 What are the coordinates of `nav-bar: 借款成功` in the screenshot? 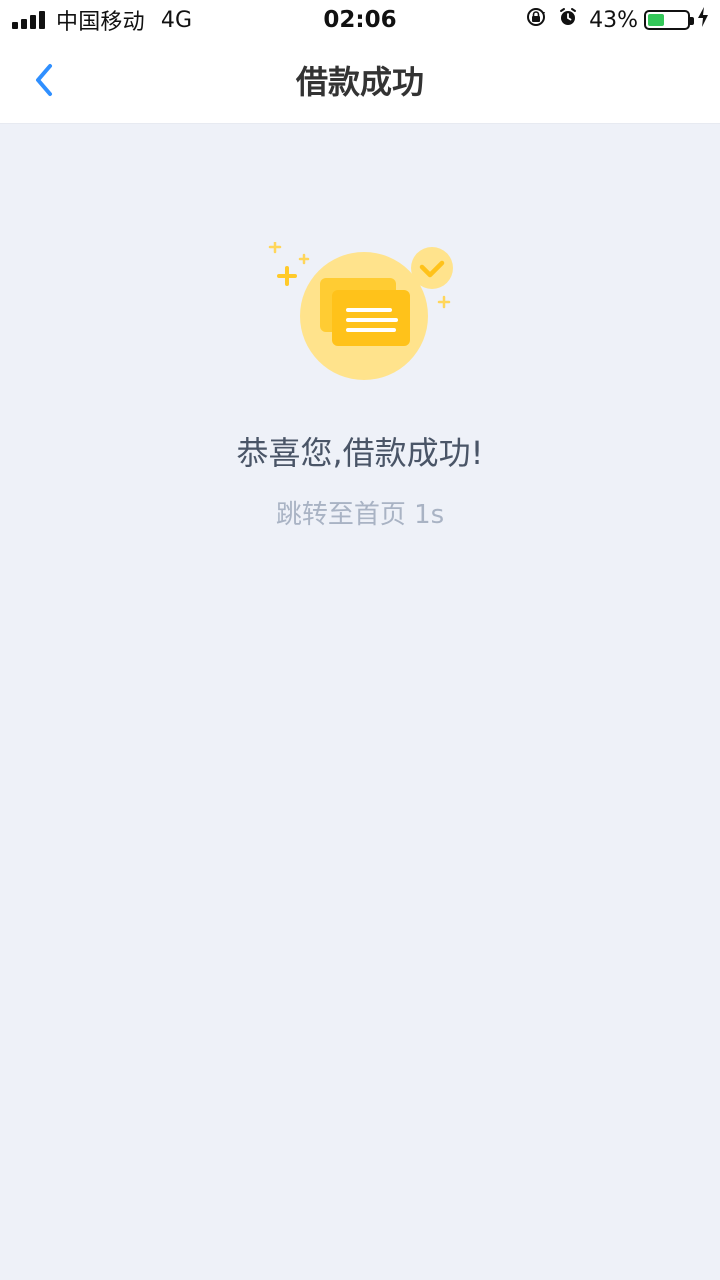 It's located at (360, 82).